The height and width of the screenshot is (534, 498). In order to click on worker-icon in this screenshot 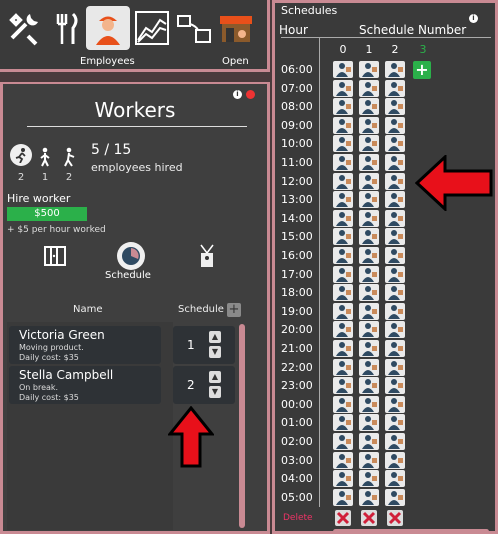, I will do `click(108, 28)`.